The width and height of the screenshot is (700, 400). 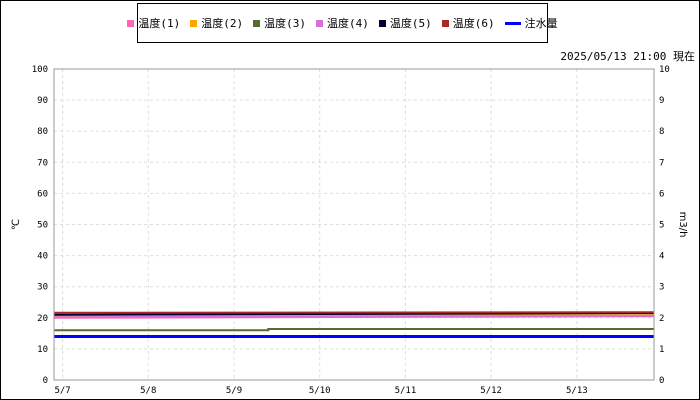 I want to click on legend-label: 温度(6), so click(x=473, y=23).